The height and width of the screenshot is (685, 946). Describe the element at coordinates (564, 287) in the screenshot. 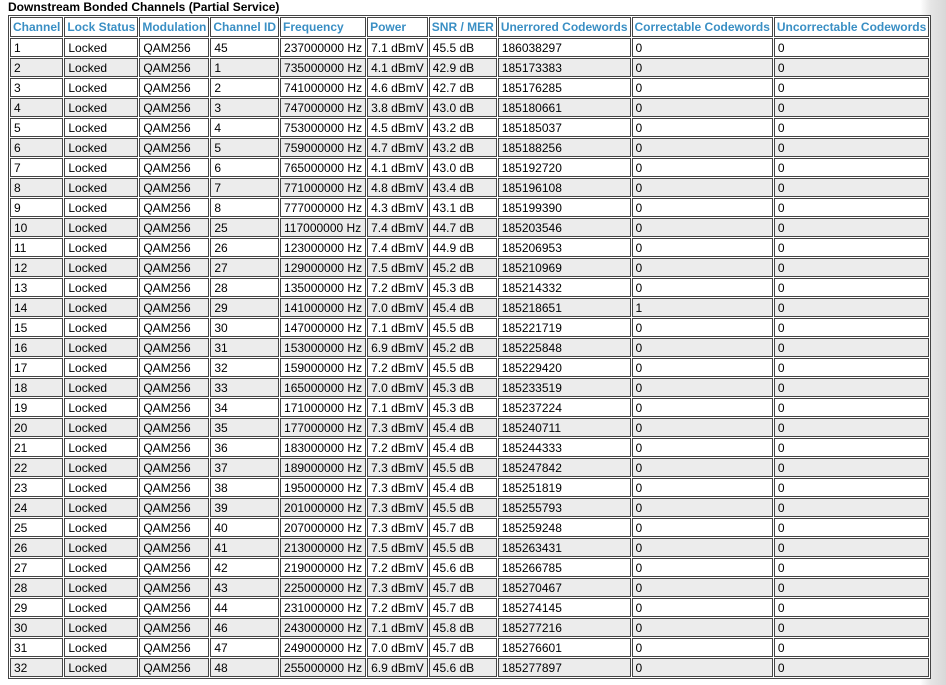

I see `cell-unerrored: 185214332` at that location.